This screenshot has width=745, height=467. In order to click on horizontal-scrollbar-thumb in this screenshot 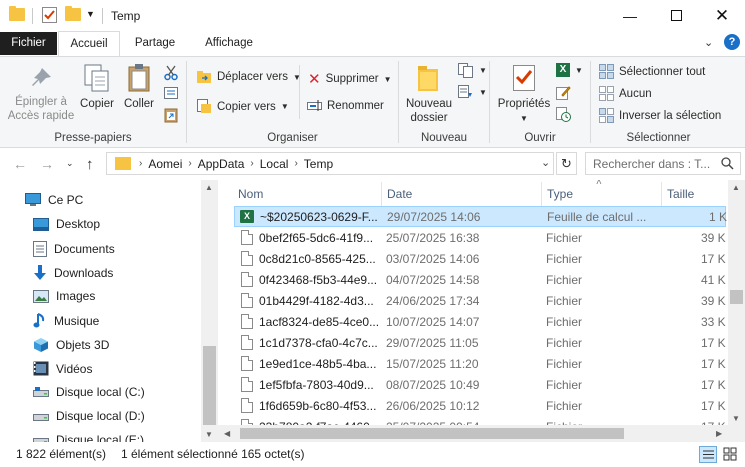, I will do `click(432, 433)`.